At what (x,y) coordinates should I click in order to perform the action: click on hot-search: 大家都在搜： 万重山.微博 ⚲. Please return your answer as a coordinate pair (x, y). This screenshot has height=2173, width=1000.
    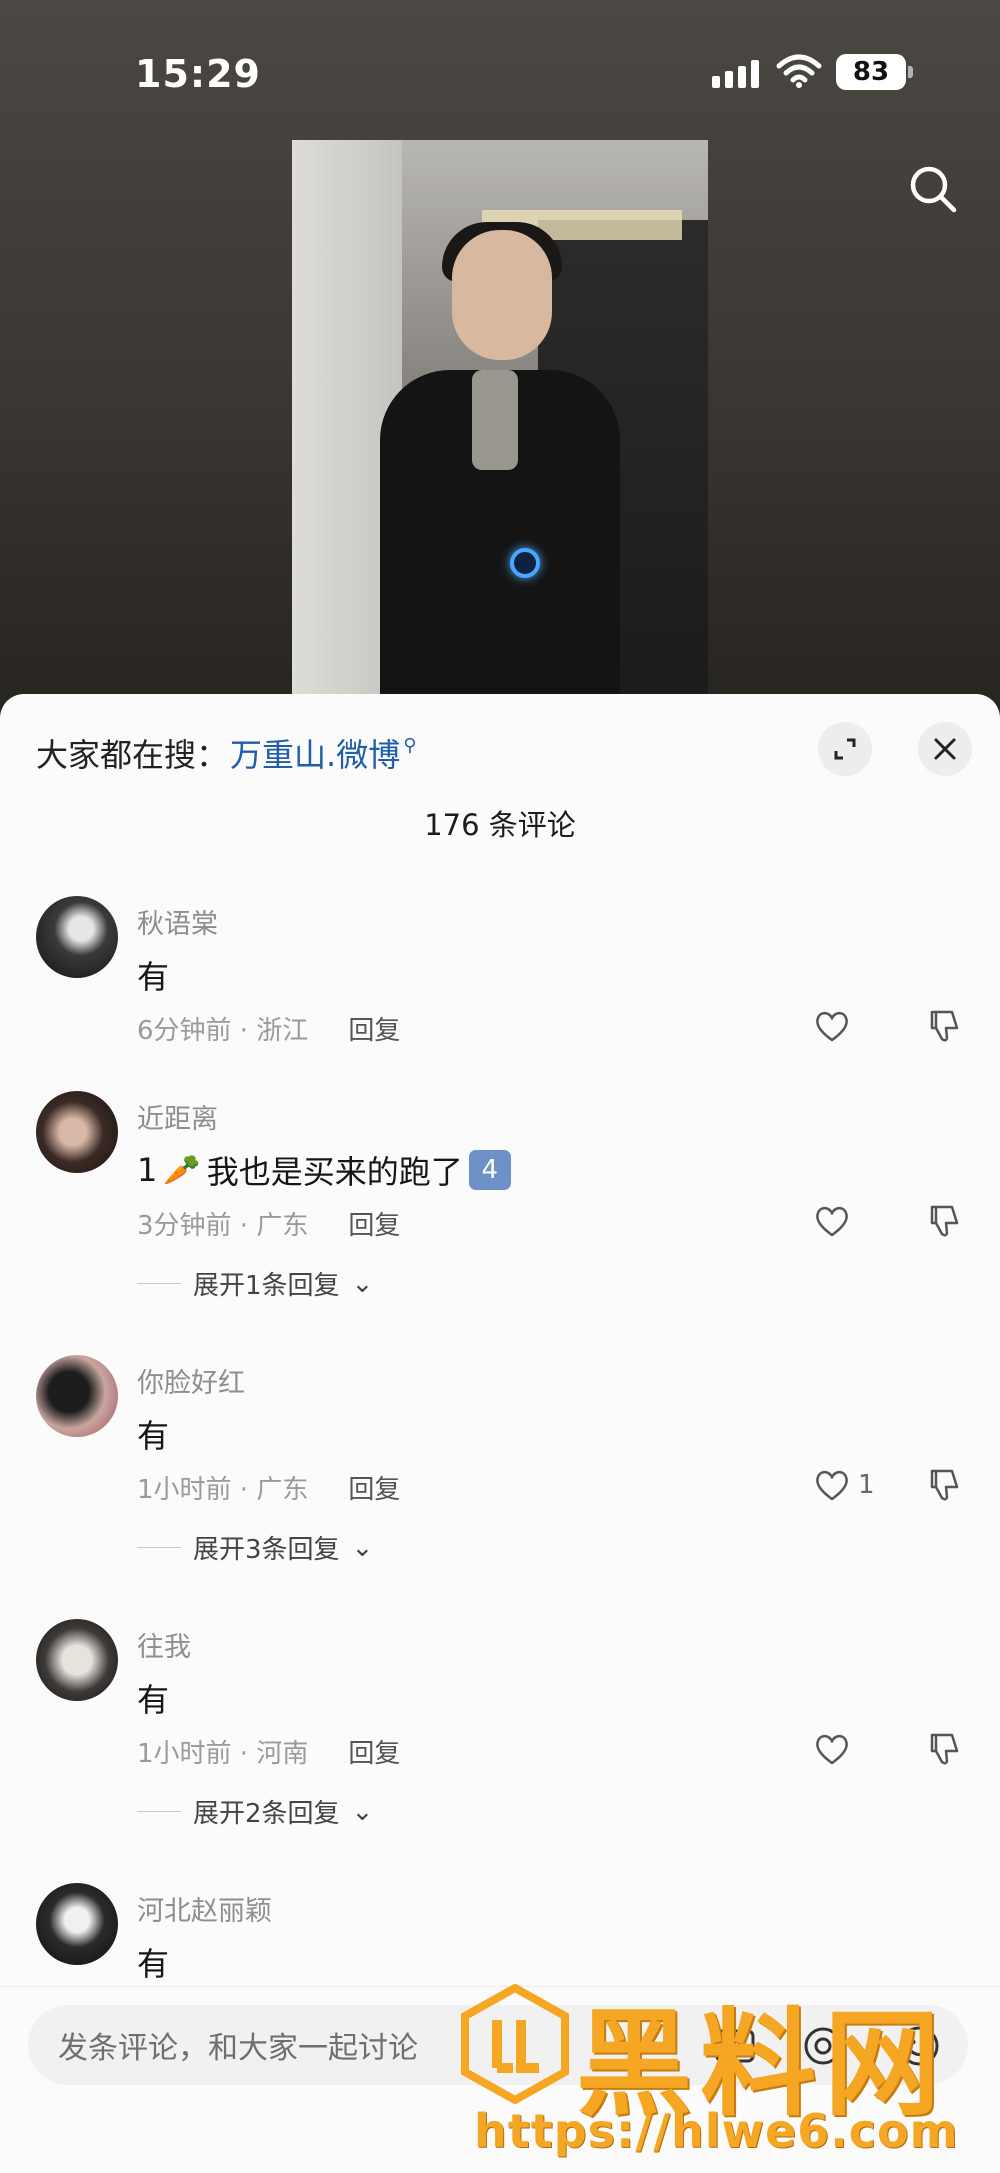
    Looking at the image, I should click on (226, 753).